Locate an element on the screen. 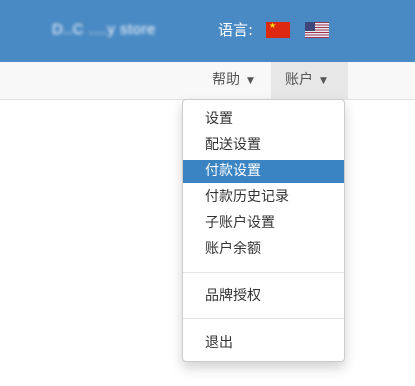  menu-item-account-balance: 账户余额 is located at coordinates (263, 249).